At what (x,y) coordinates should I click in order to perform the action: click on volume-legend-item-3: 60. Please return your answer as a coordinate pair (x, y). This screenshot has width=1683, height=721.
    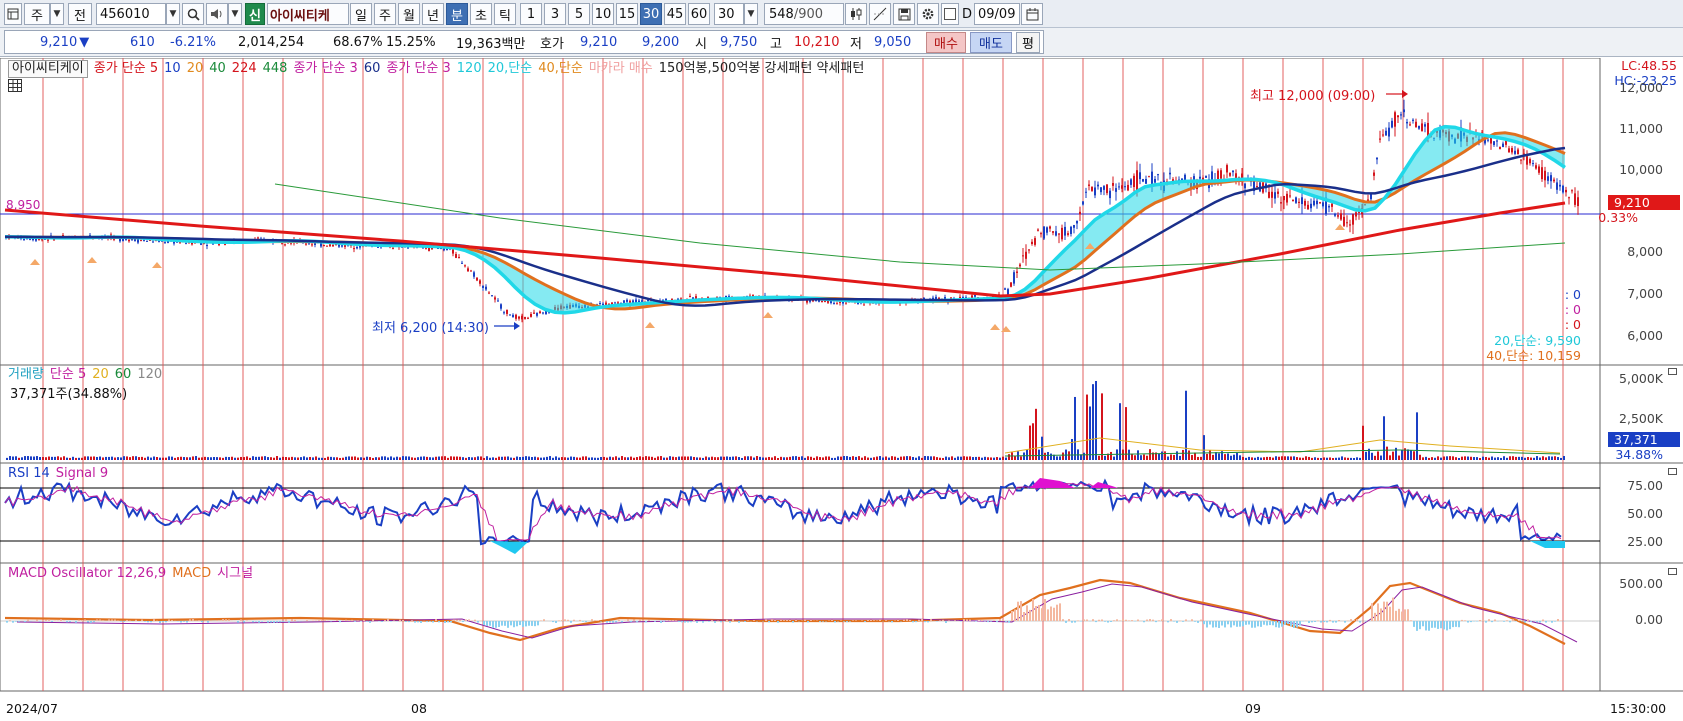
    Looking at the image, I should click on (123, 375).